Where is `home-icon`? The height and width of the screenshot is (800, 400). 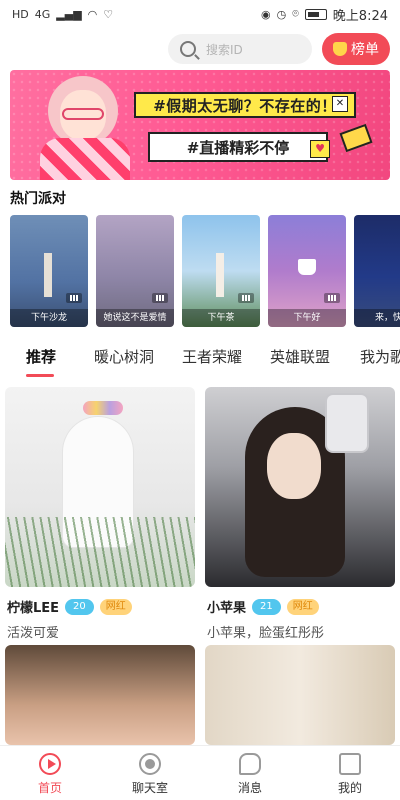
home-icon is located at coordinates (350, 764).